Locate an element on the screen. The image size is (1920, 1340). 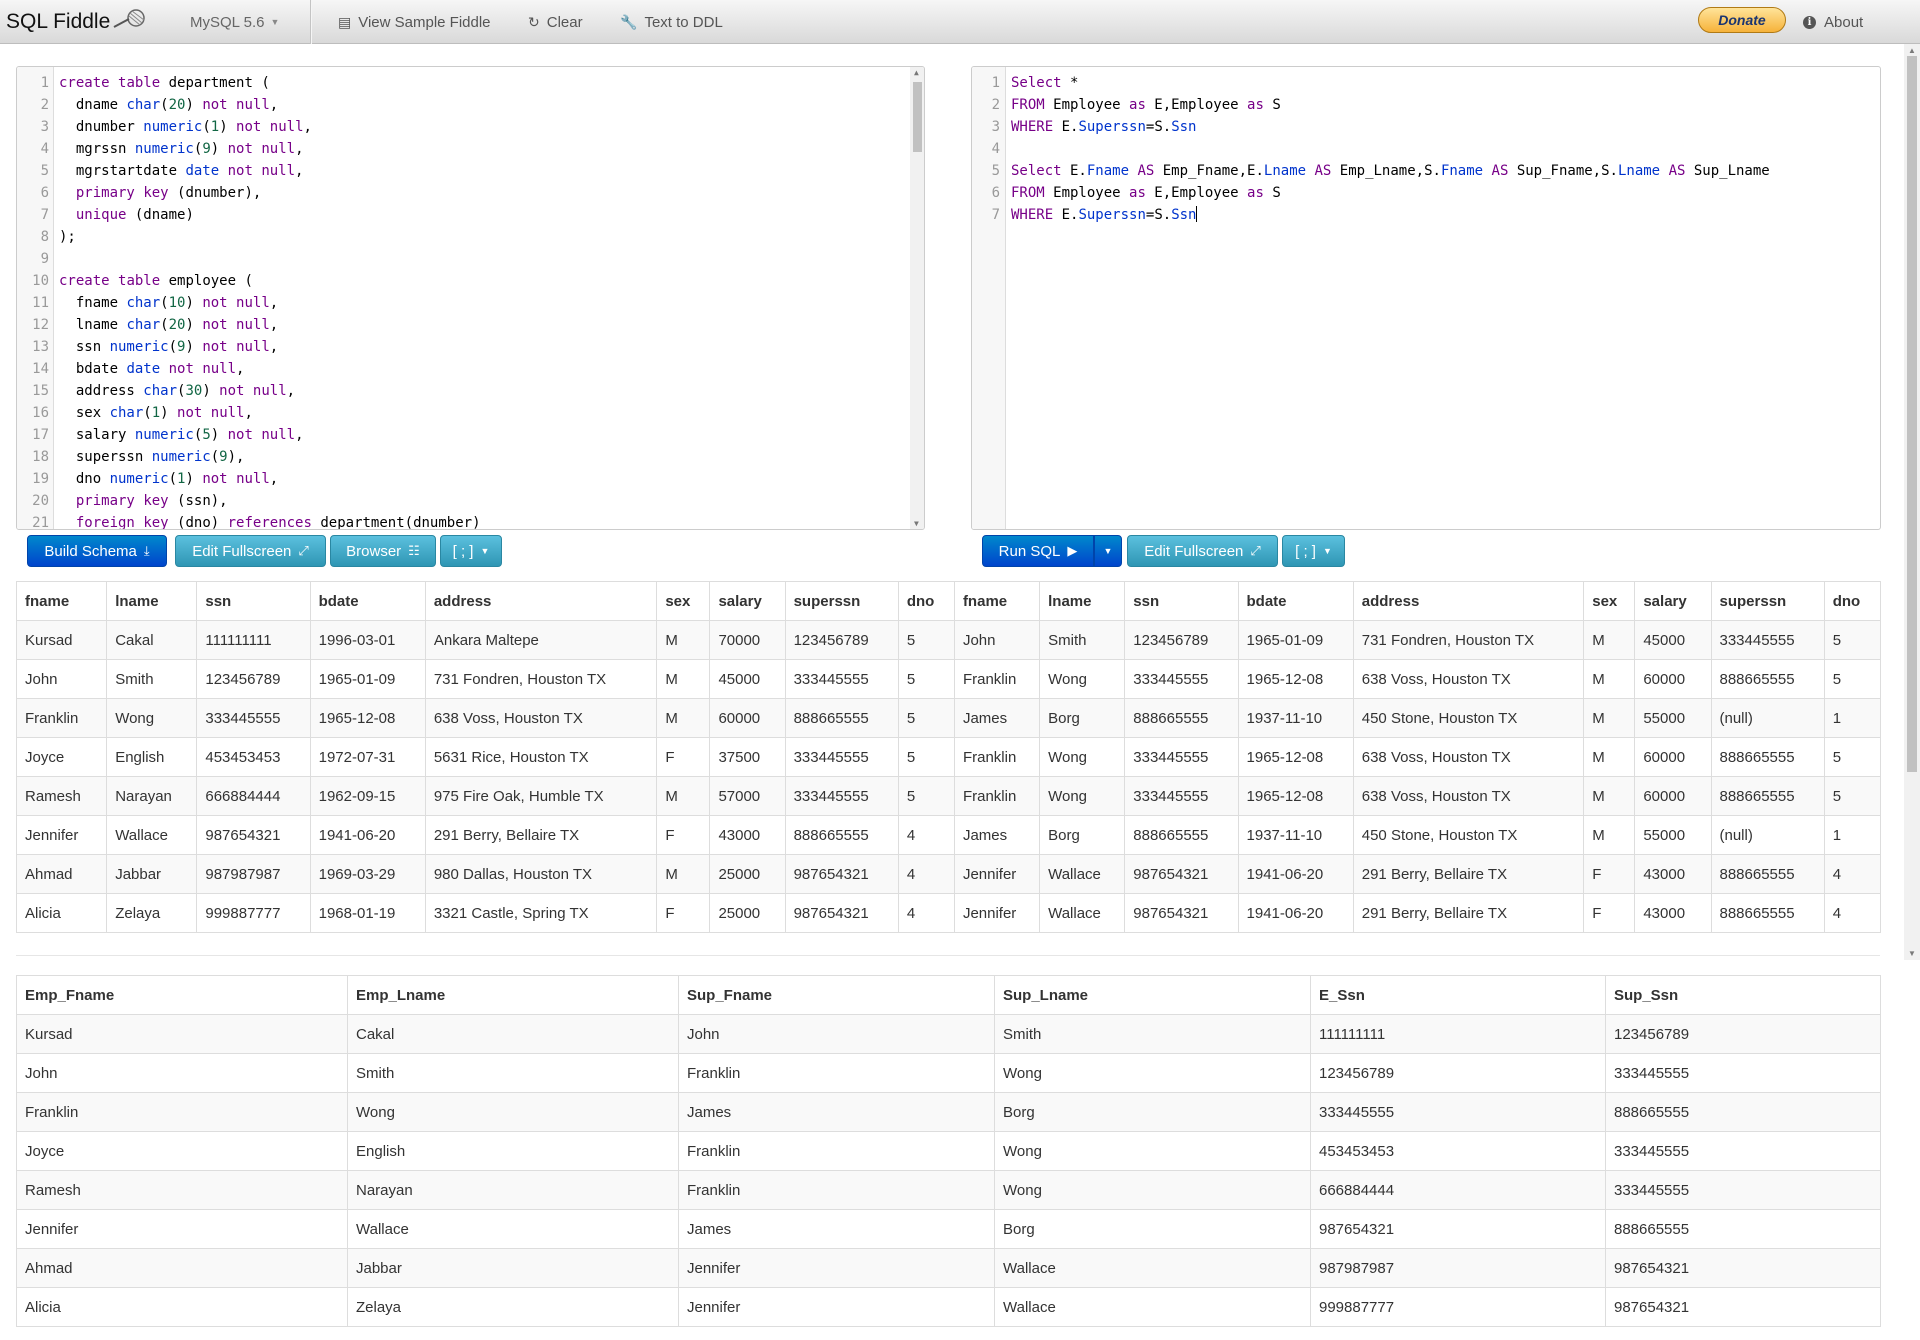
build-schema-button: Build Schema ⤓ is located at coordinates (97, 551).